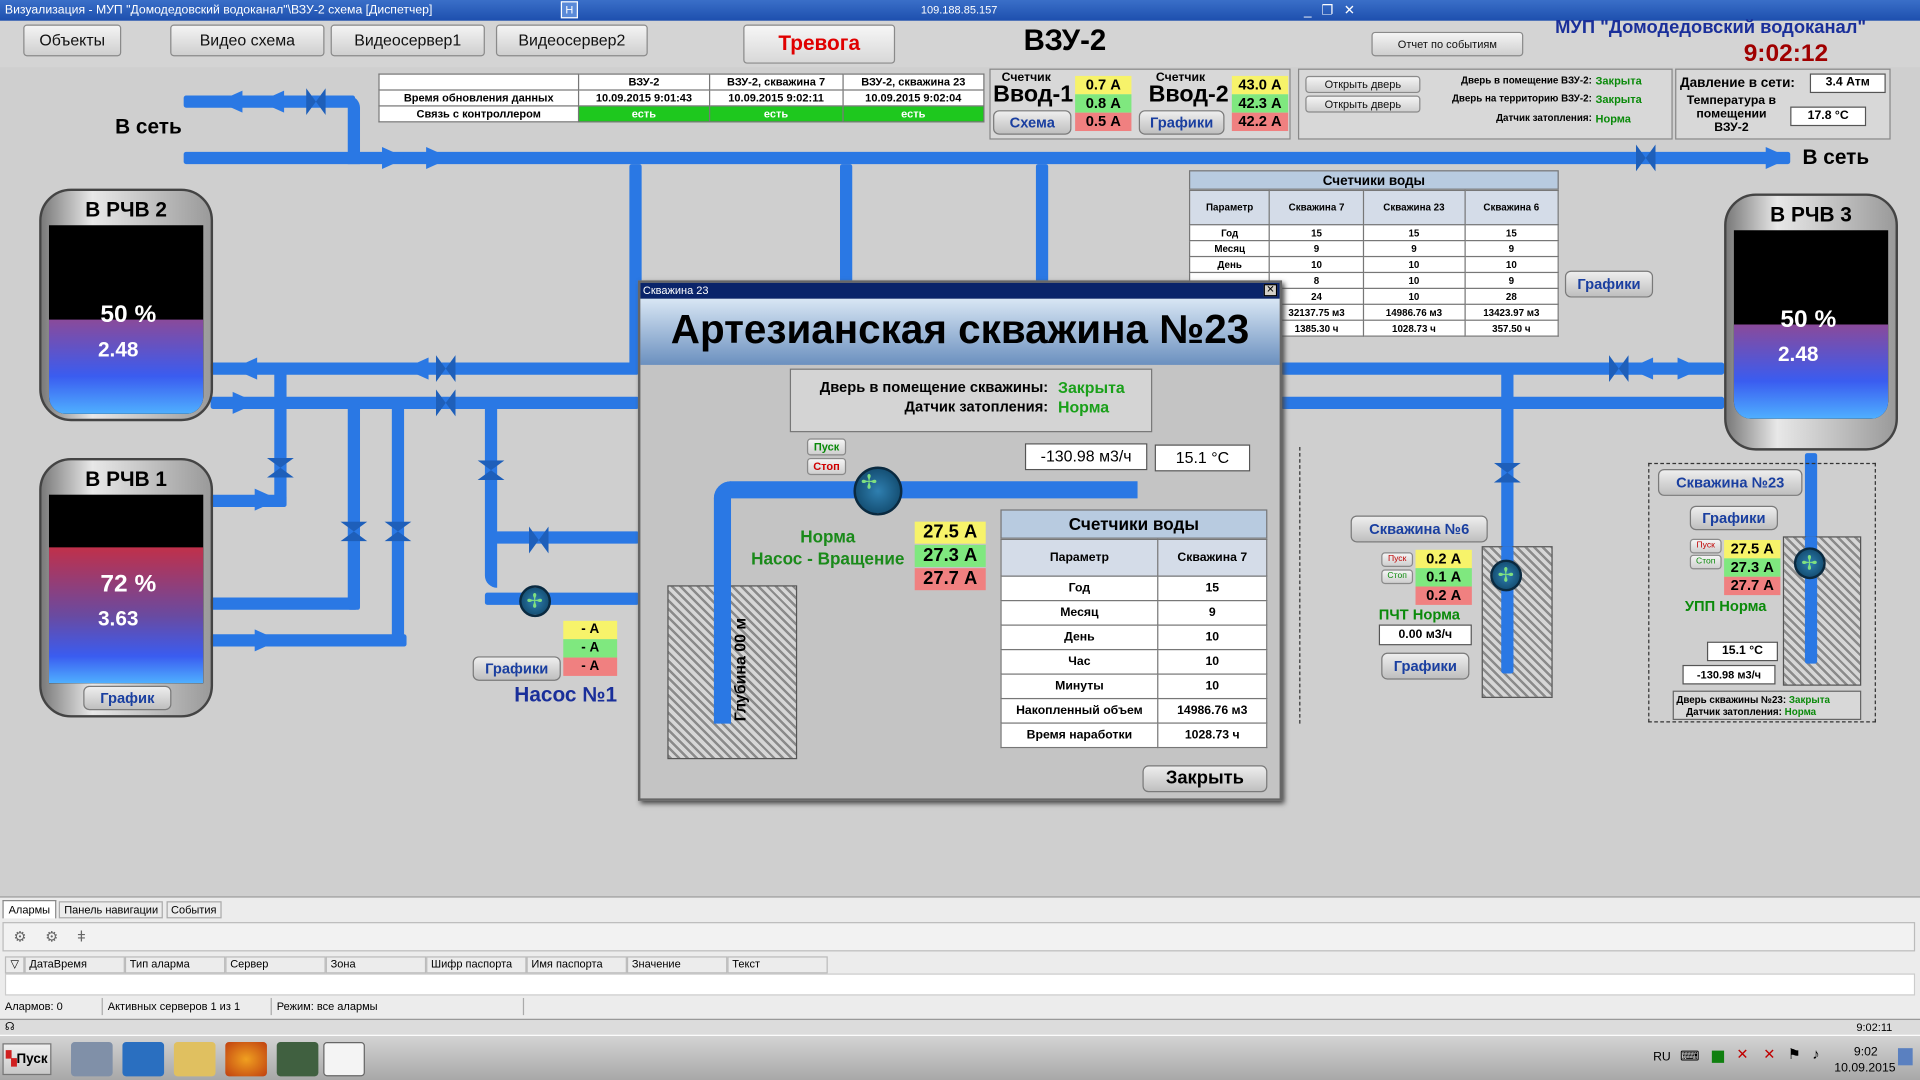 This screenshot has height=1080, width=1920. I want to click on maximize-icon: ❐, so click(1328, 11).